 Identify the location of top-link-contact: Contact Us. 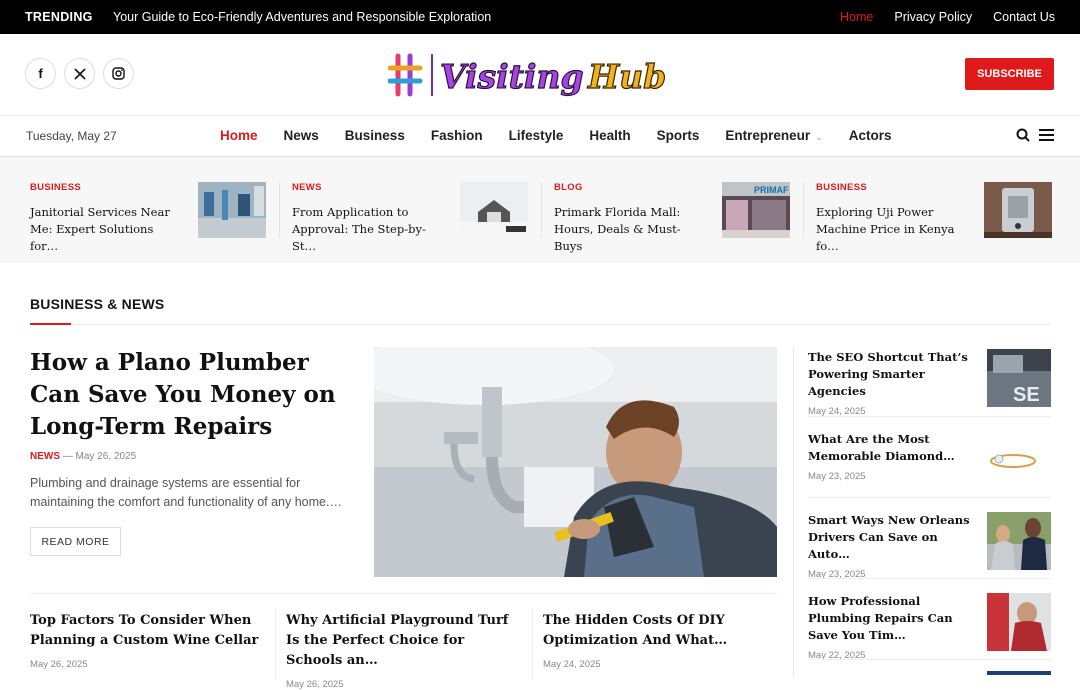
(1024, 17).